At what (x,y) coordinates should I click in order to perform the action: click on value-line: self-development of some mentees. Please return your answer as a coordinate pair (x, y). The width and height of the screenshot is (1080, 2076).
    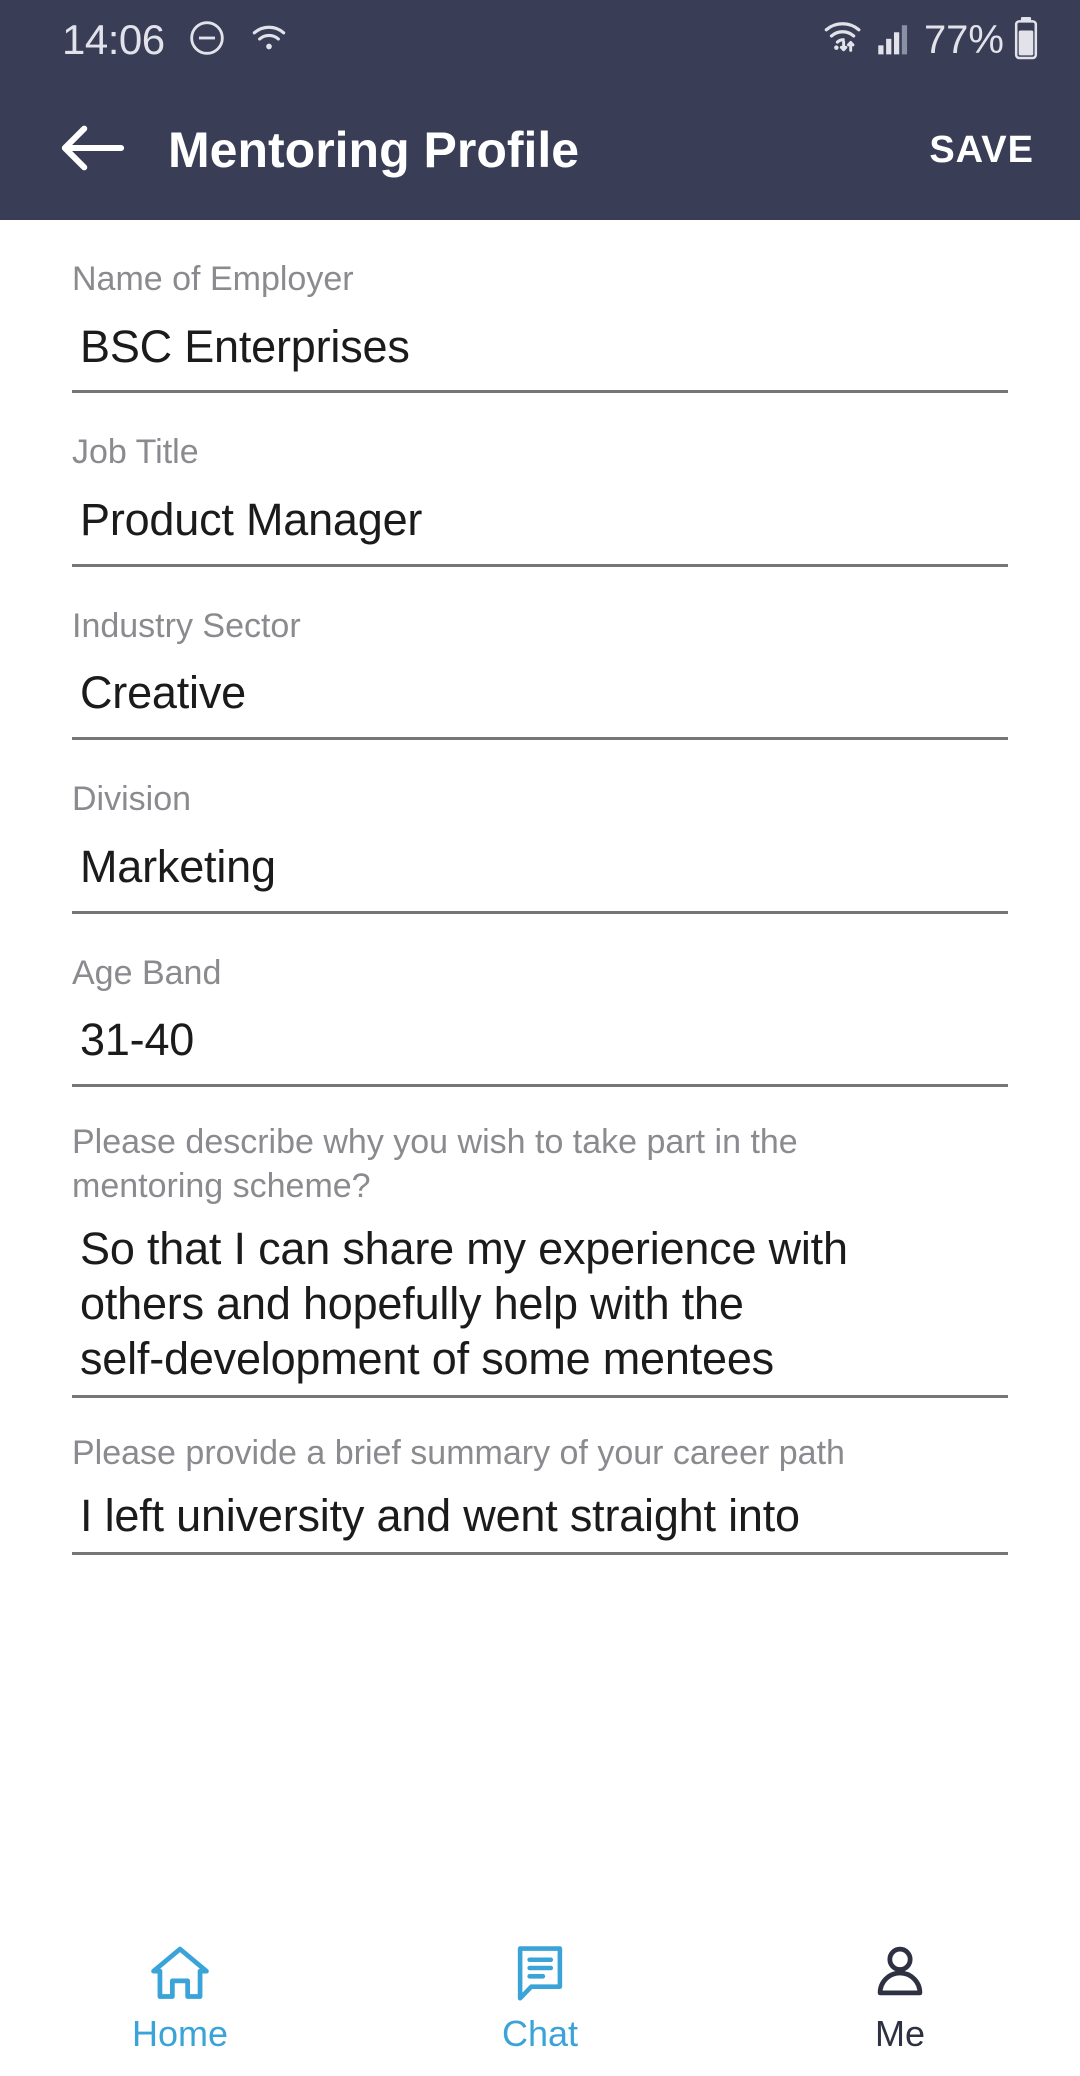
    Looking at the image, I should click on (427, 1358).